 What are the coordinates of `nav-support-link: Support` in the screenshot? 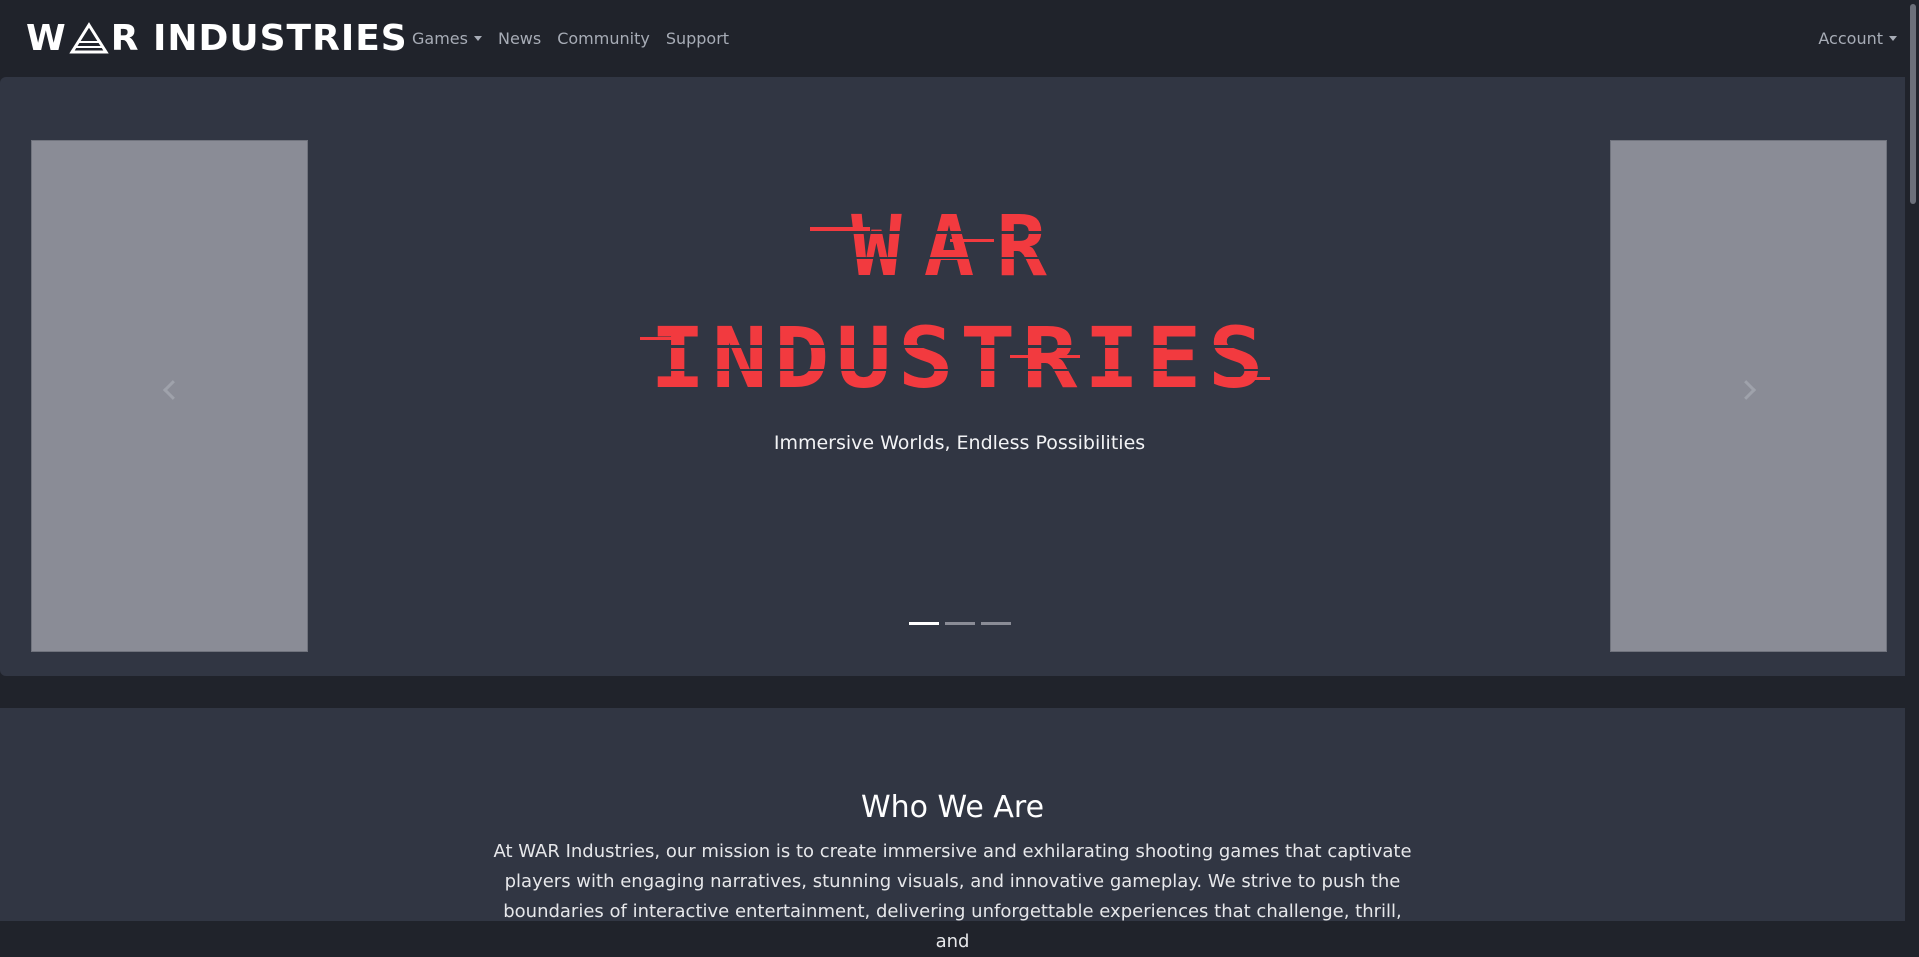 It's located at (697, 38).